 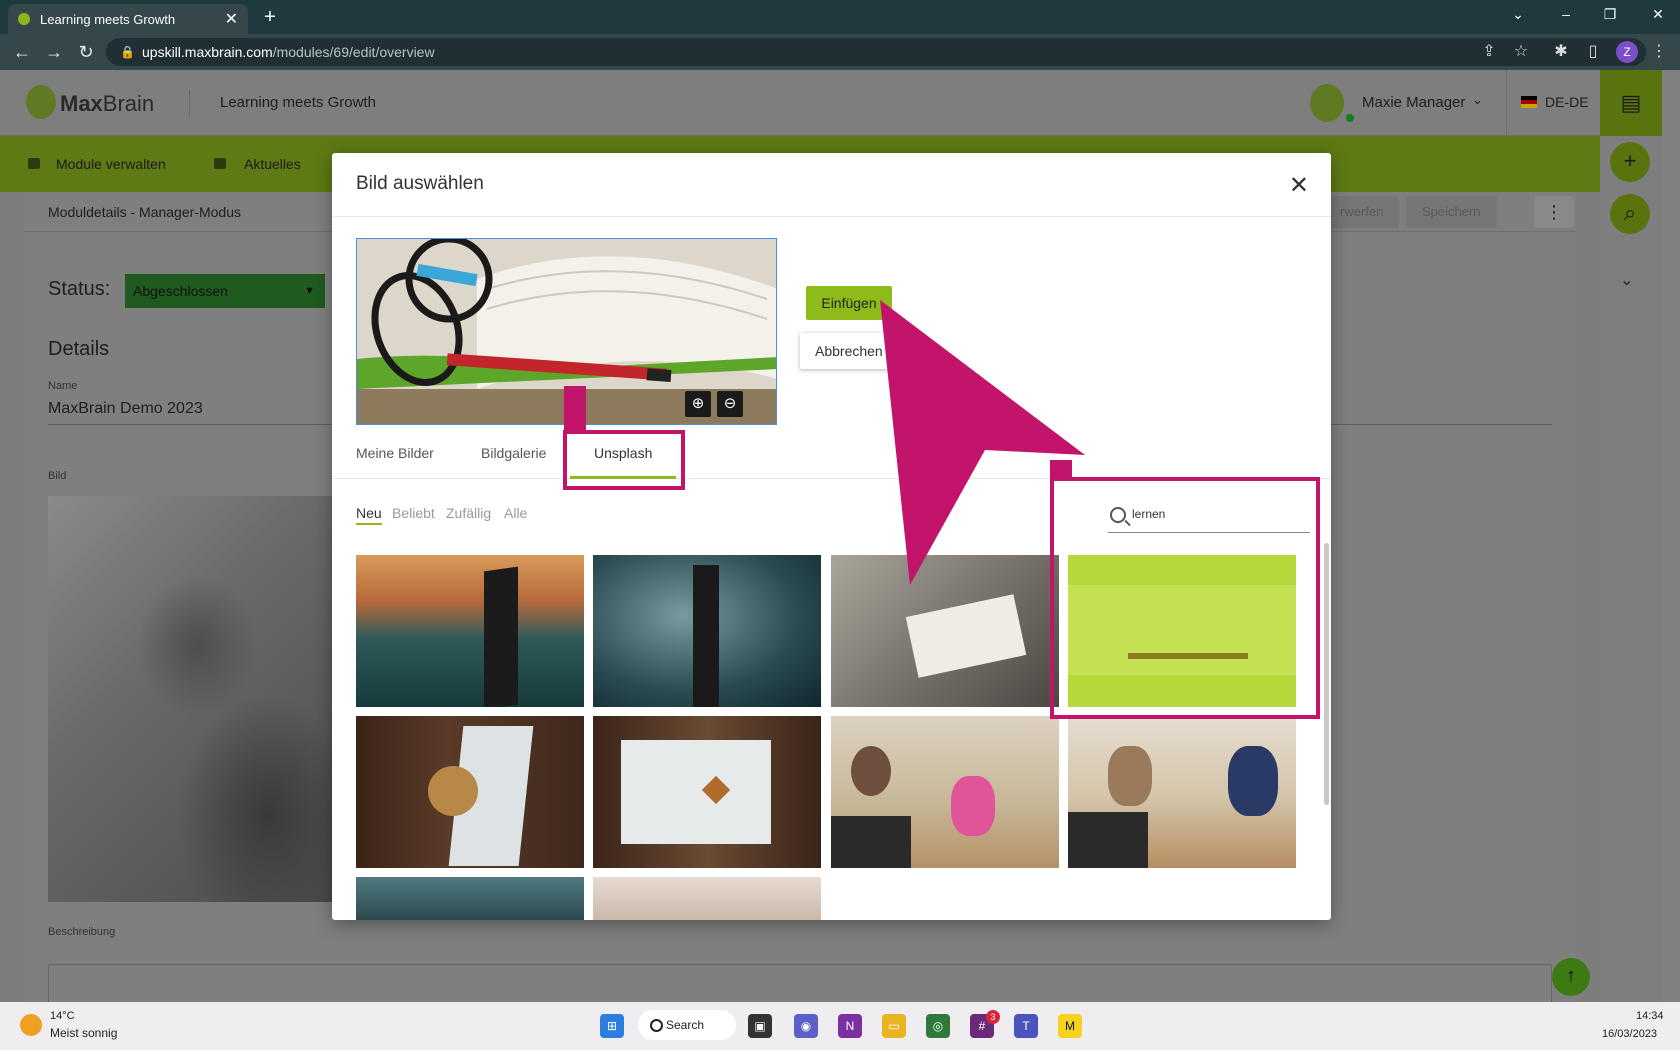 I want to click on annotation-arrow-icon, so click(x=982, y=442).